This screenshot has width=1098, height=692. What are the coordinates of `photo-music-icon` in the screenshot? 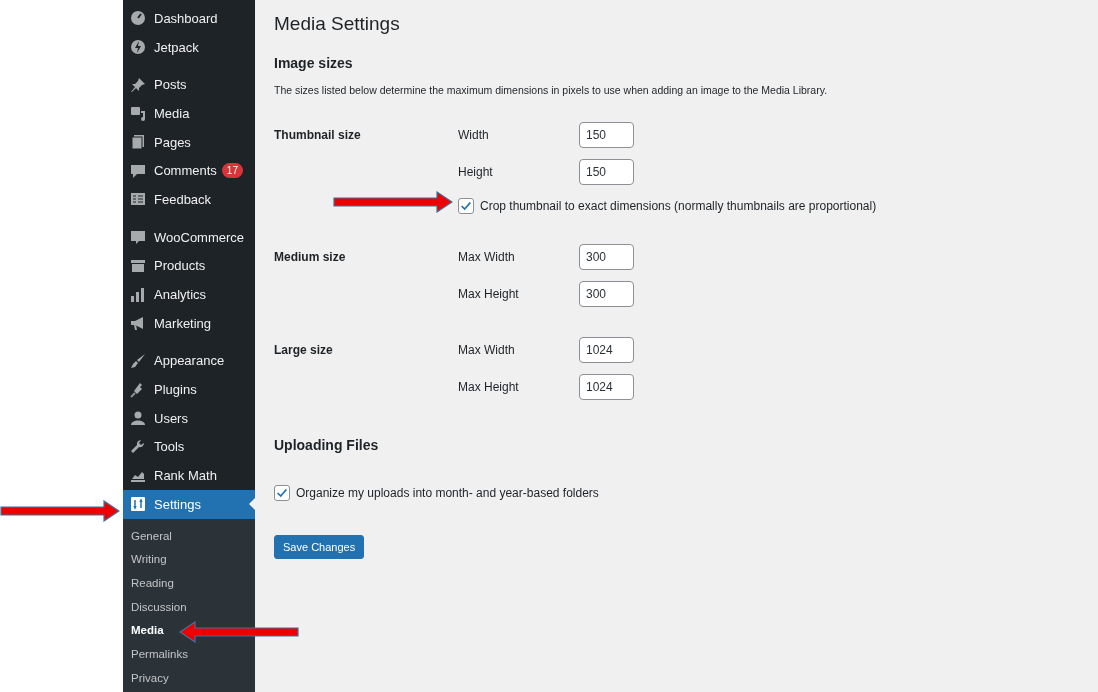 It's located at (138, 113).